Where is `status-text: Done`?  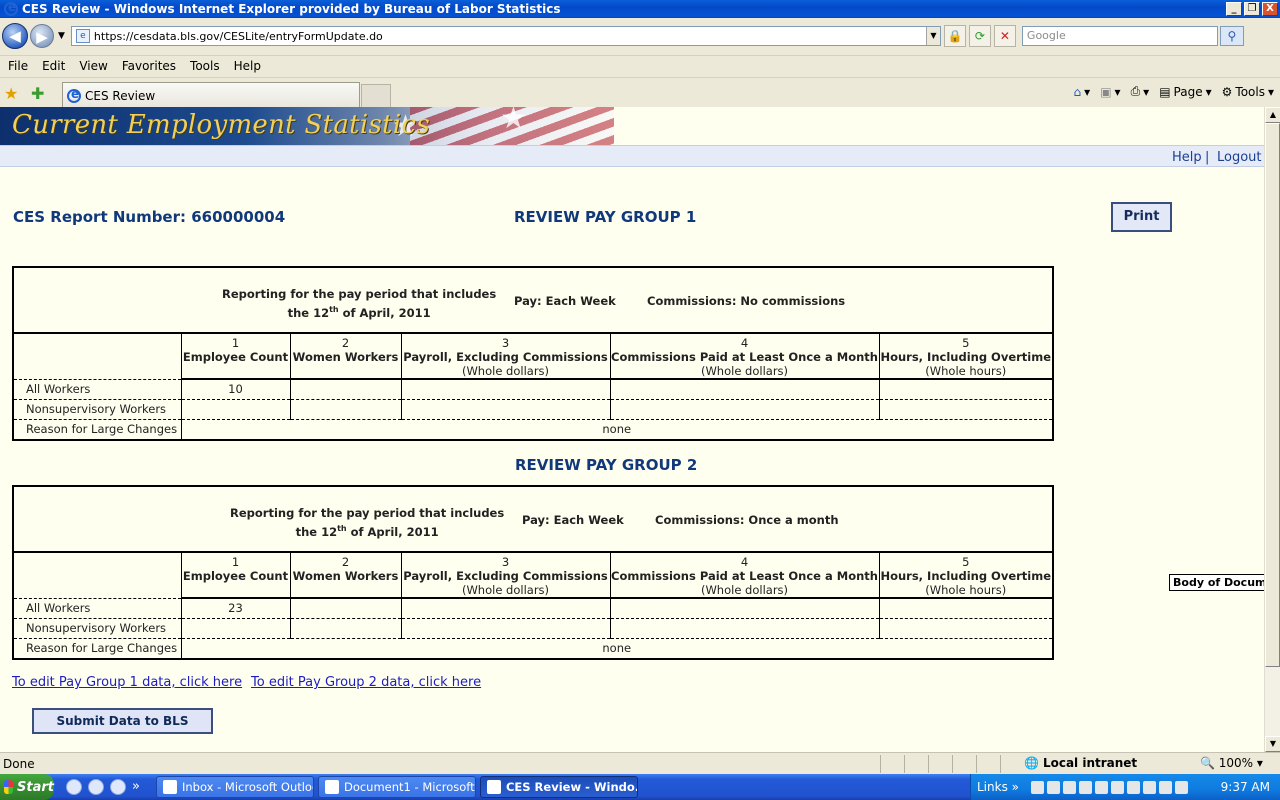 status-text: Done is located at coordinates (19, 763).